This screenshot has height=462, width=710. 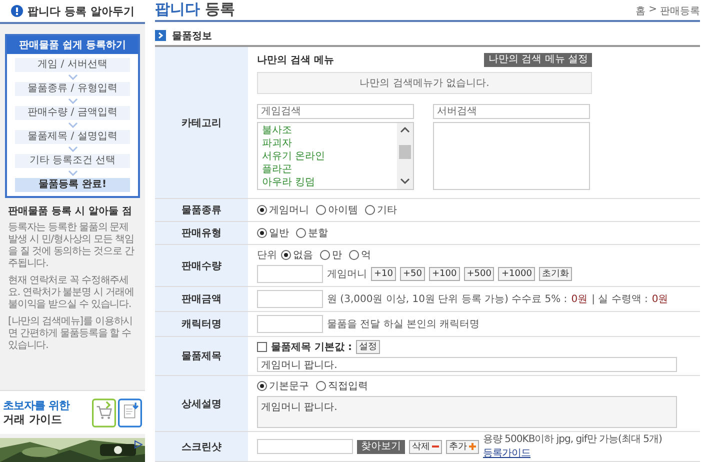 I want to click on delete-button: 삭제, so click(x=425, y=447).